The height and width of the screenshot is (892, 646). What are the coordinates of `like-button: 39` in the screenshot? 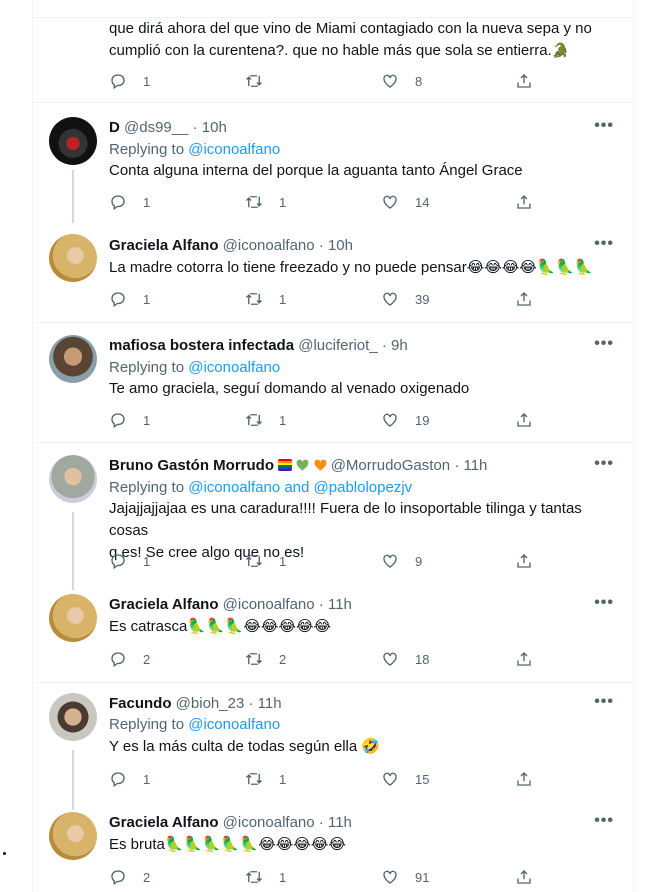 It's located at (405, 299).